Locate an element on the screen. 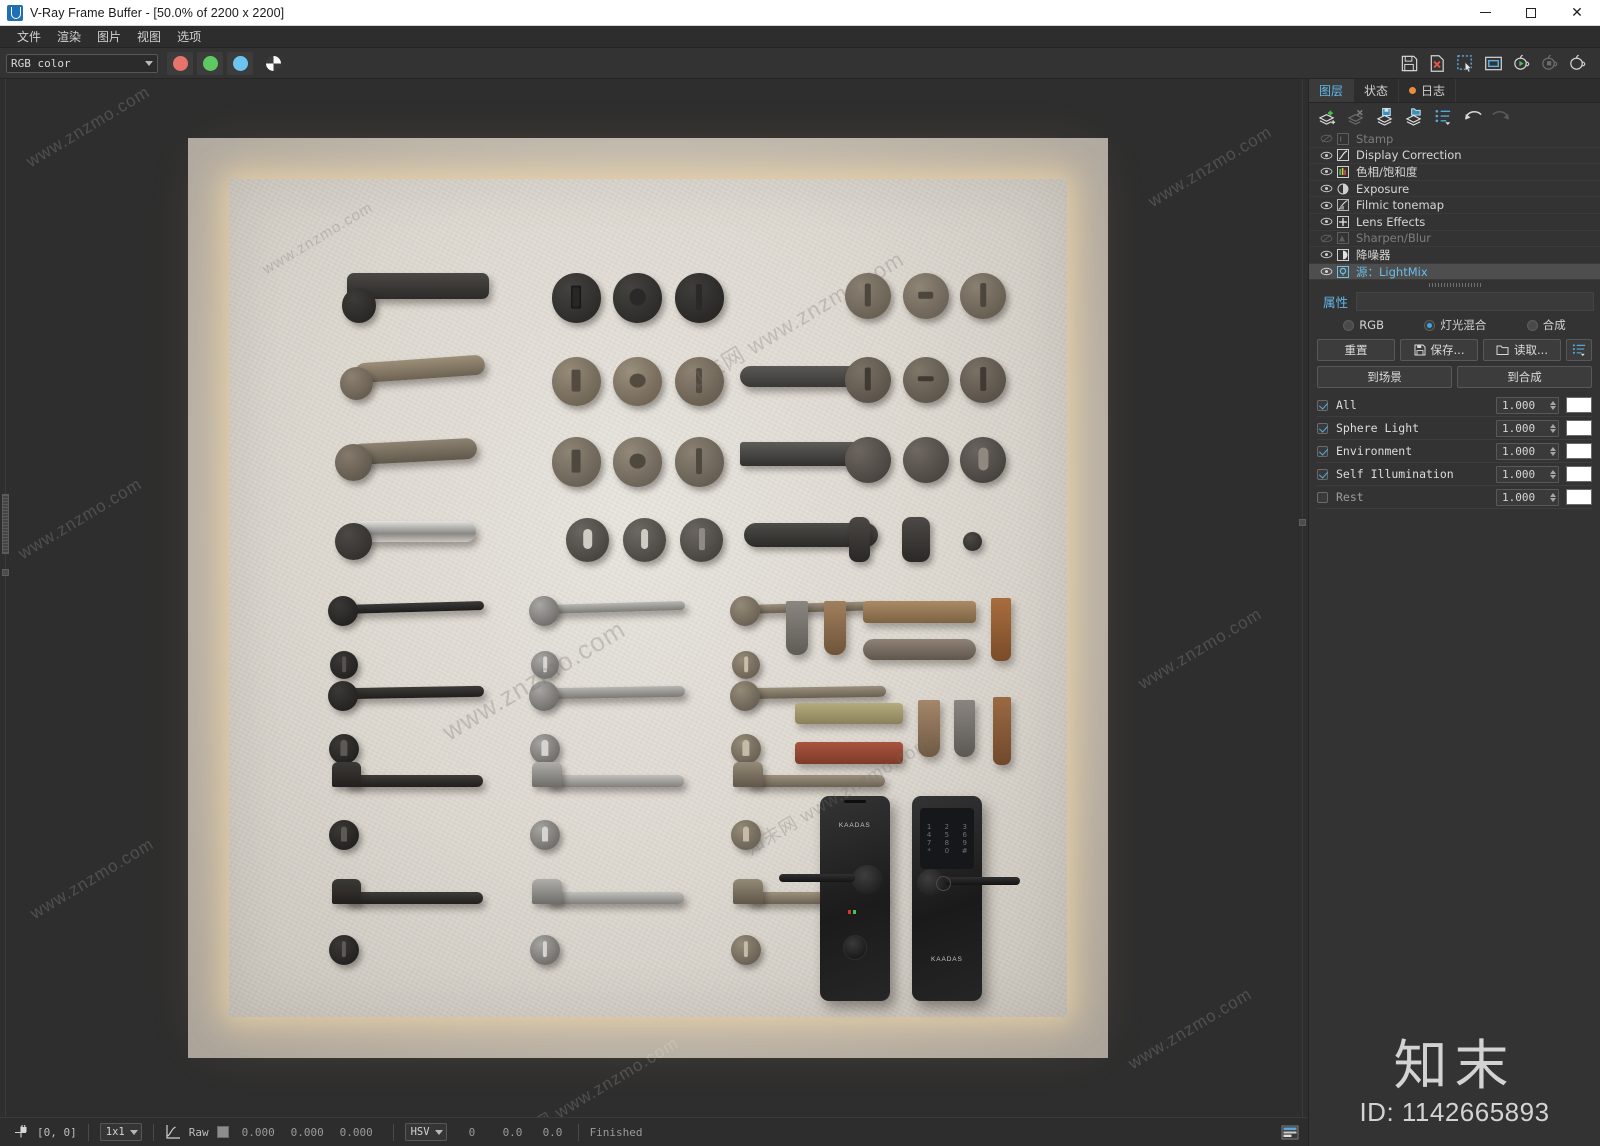  delete-layer-button is located at coordinates (1356, 117).